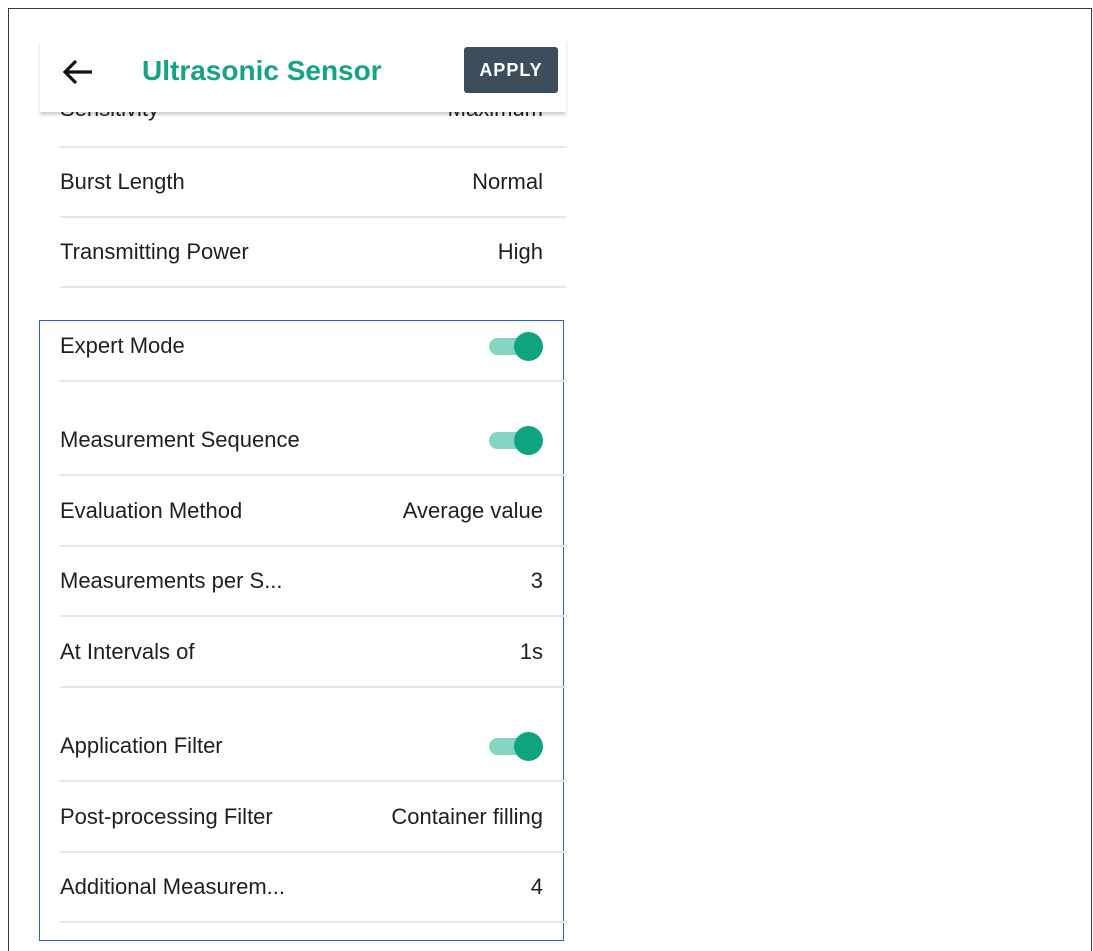 Image resolution: width=1093 pixels, height=951 pixels. Describe the element at coordinates (313, 653) in the screenshot. I see `settings-row-intervals: At Intervals of 1s` at that location.